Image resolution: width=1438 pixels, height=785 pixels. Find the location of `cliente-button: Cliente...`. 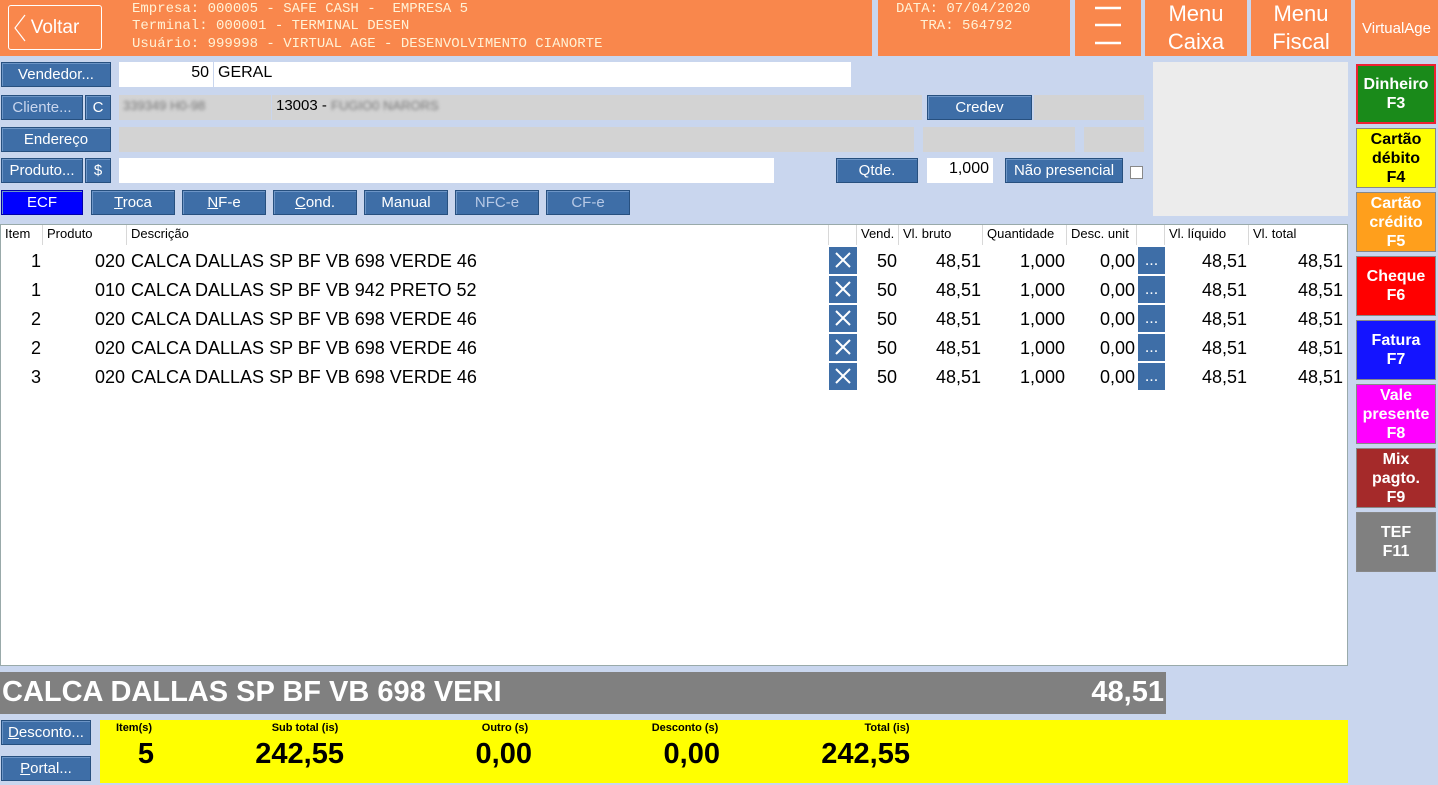

cliente-button: Cliente... is located at coordinates (42, 107).